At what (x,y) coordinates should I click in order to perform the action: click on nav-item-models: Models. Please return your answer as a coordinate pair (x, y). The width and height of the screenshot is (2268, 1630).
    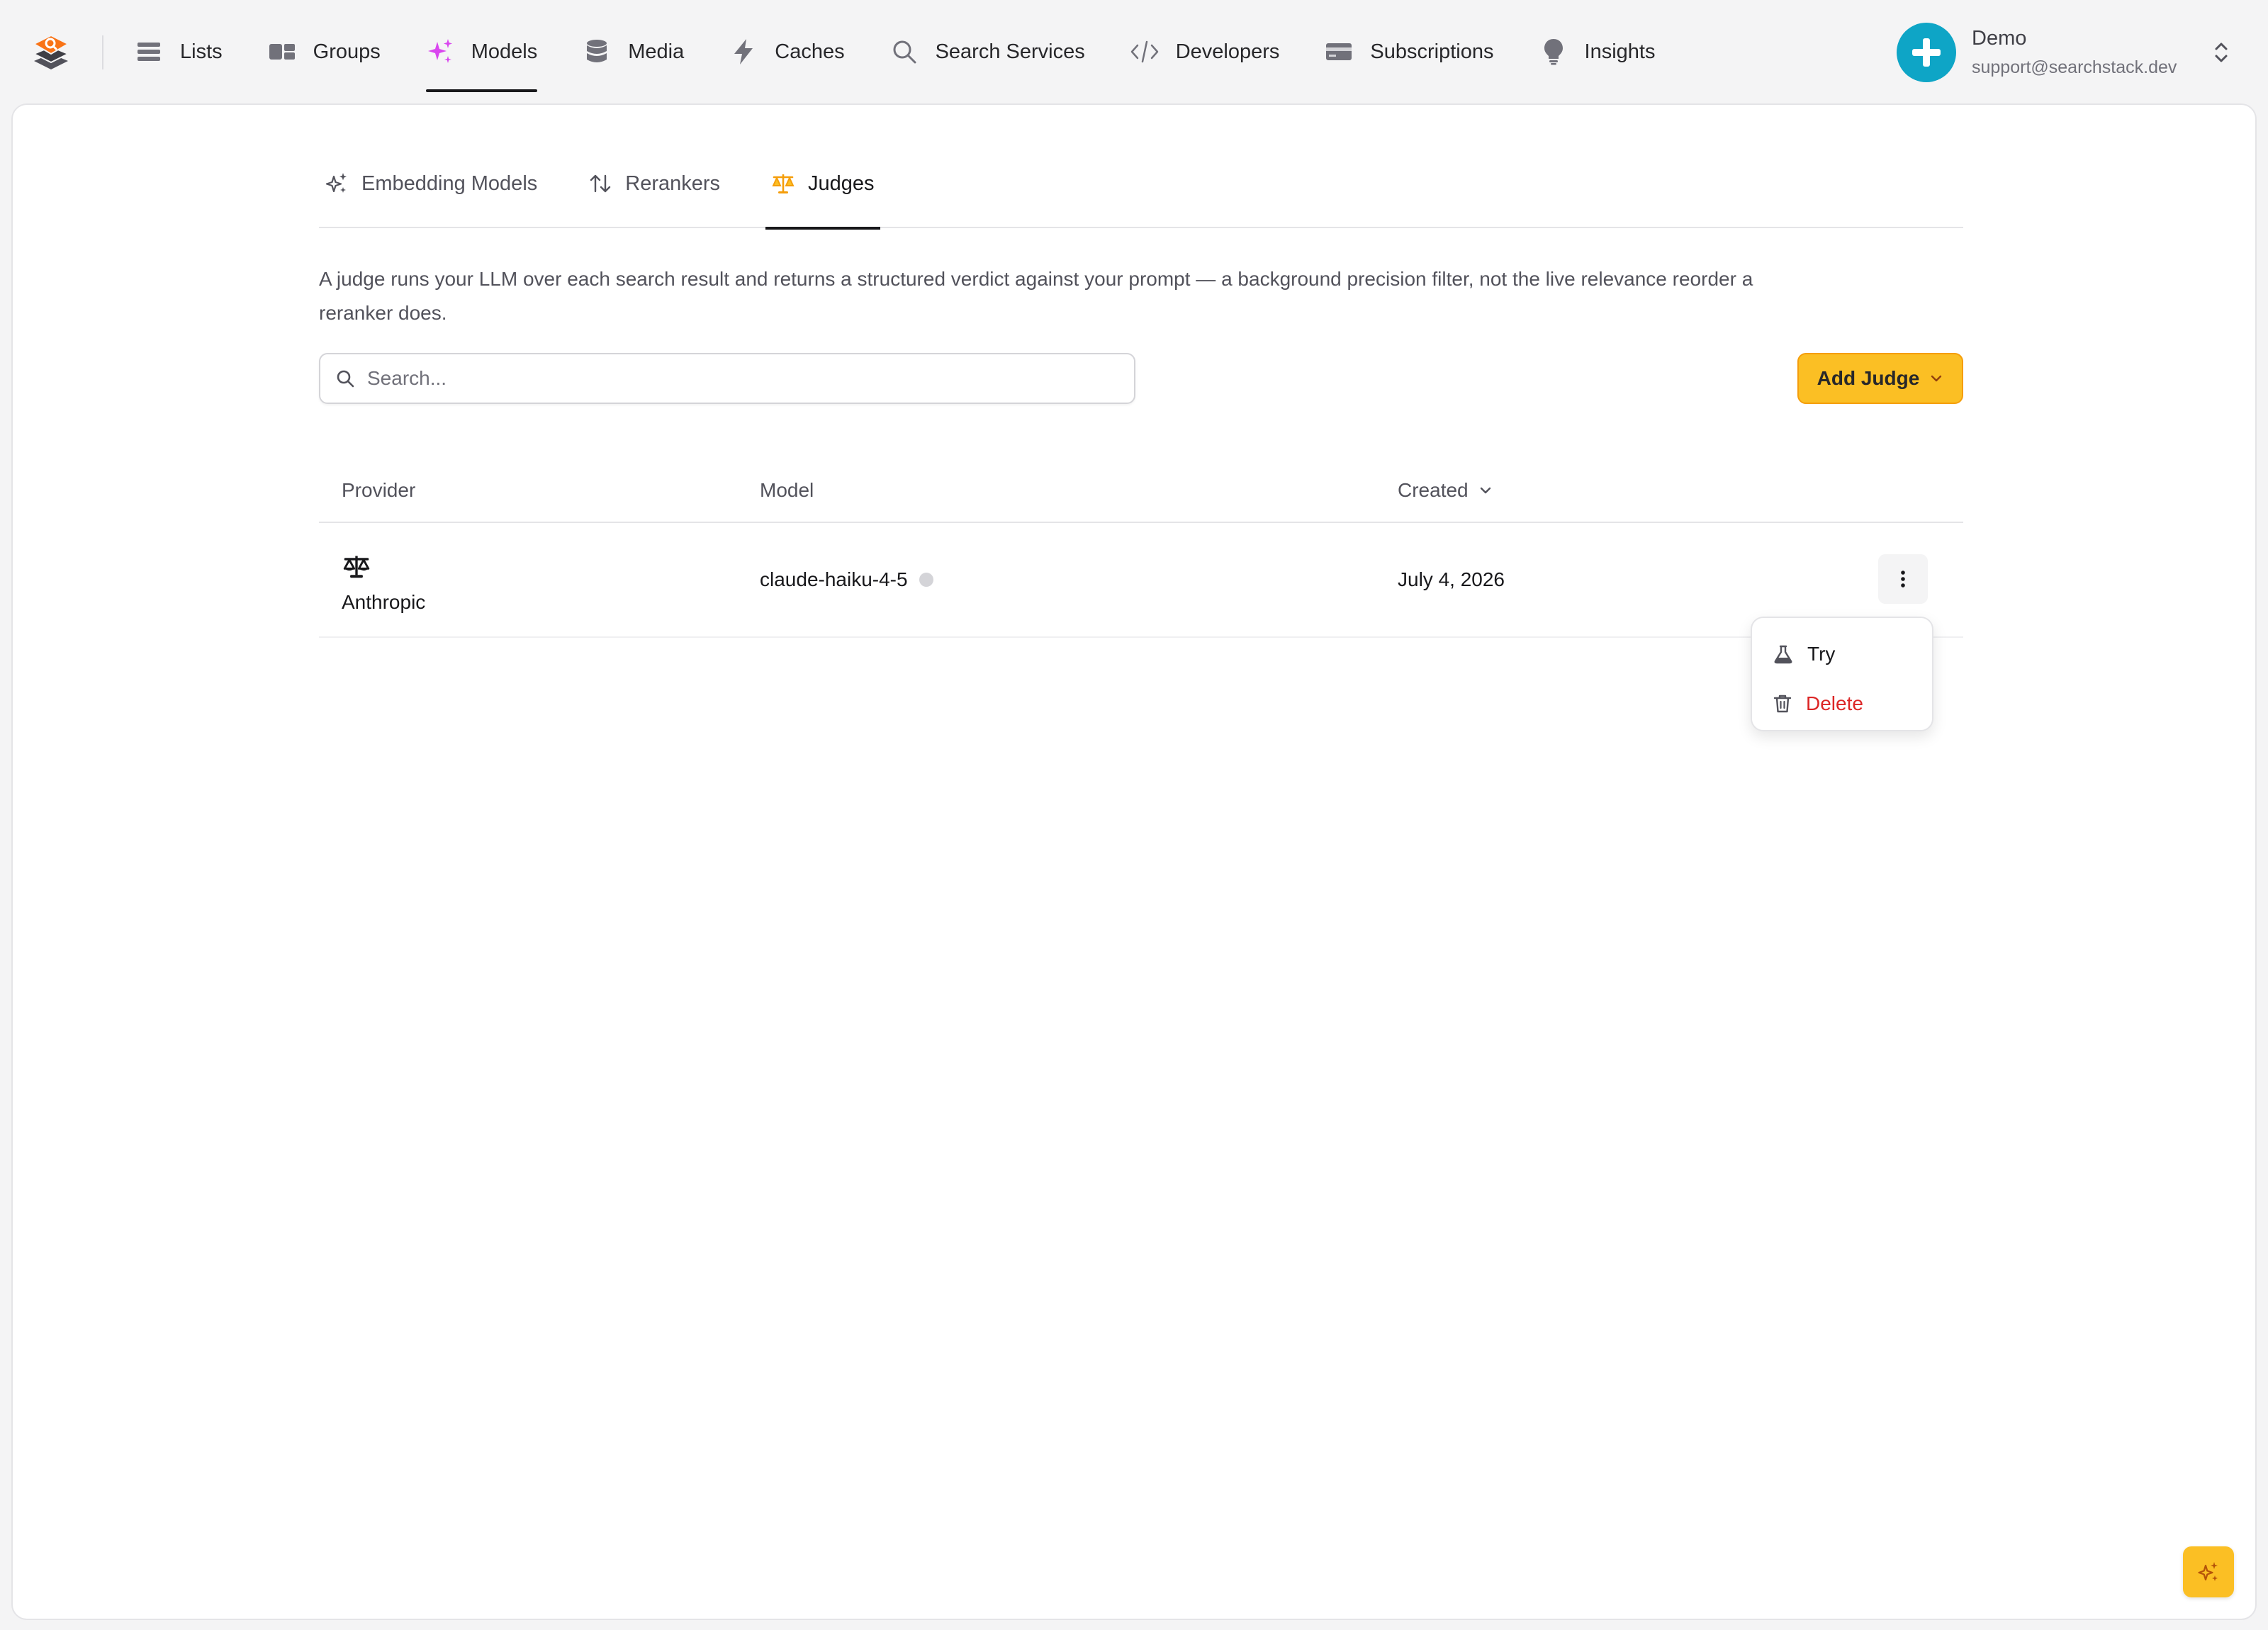
    Looking at the image, I should click on (481, 51).